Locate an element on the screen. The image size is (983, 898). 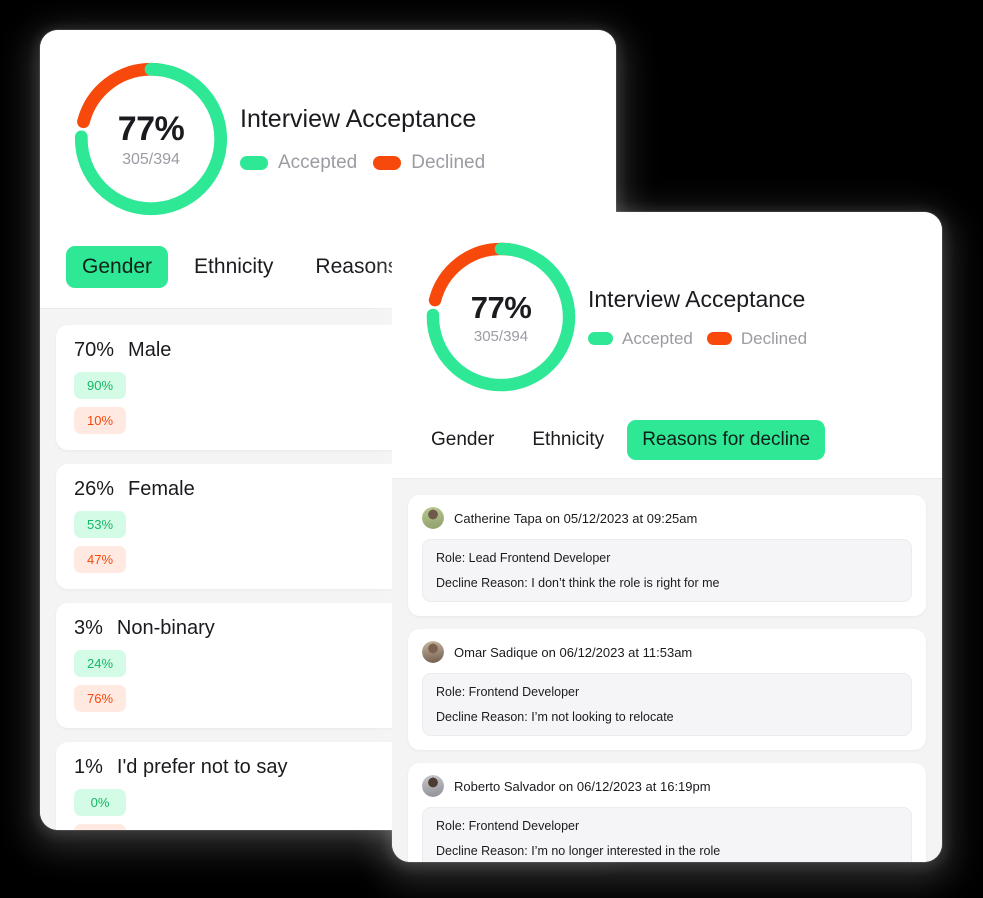
gender-label: Male is located at coordinates (150, 350).